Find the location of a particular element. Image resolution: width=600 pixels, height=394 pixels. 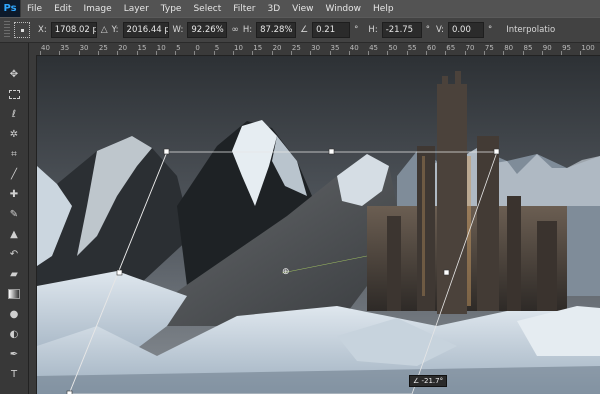

delta-icon: △ is located at coordinates (104, 30).